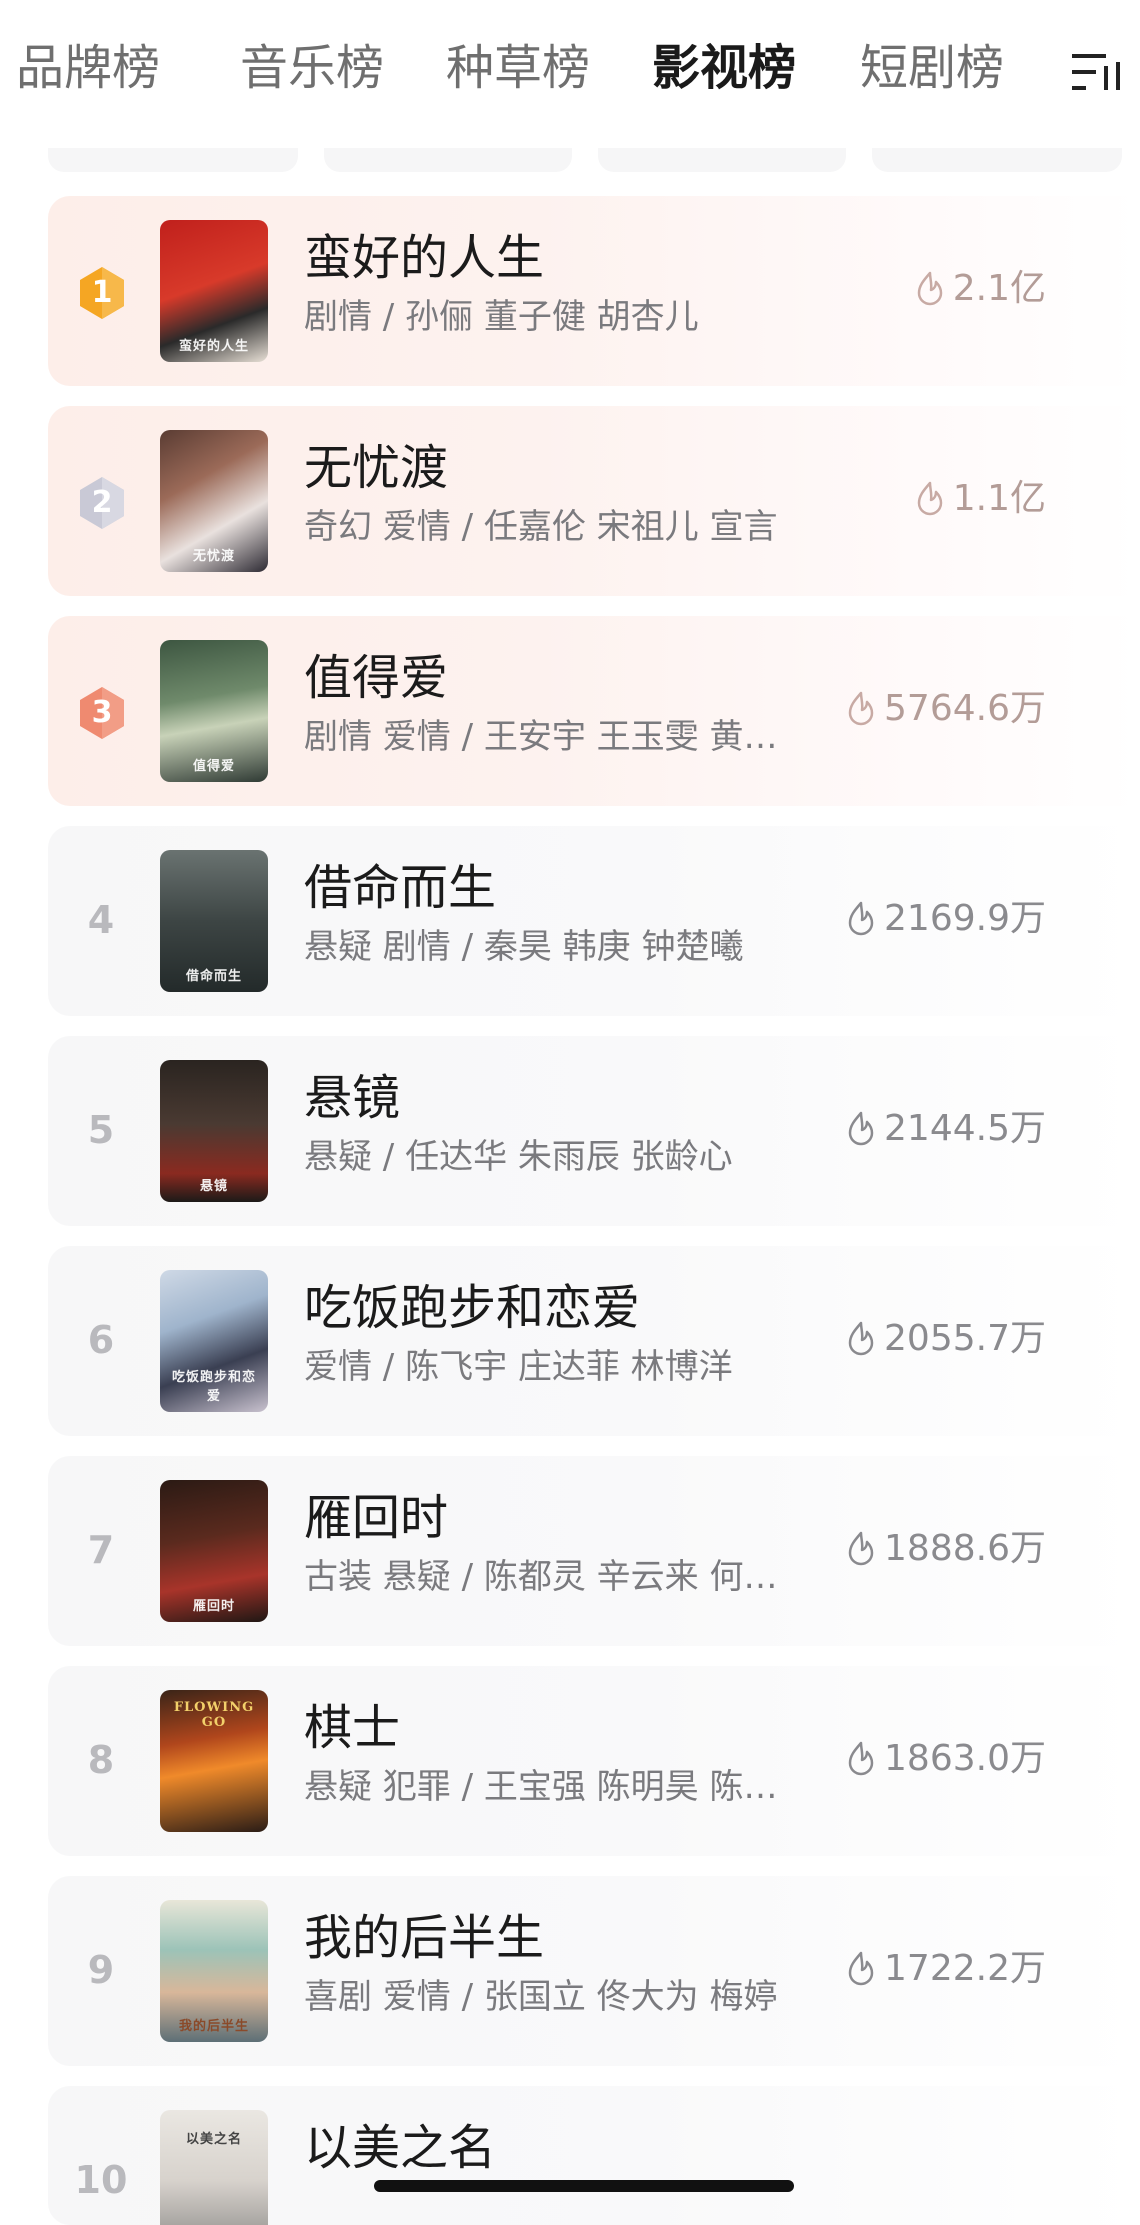 The width and height of the screenshot is (1140, 2225). What do you see at coordinates (594, 1971) in the screenshot?
I see `ranking-row-9: 9 我的后半生 我的后半生 喜剧 爱情 / 张国立 佟大为 梅婷 1722.2万` at bounding box center [594, 1971].